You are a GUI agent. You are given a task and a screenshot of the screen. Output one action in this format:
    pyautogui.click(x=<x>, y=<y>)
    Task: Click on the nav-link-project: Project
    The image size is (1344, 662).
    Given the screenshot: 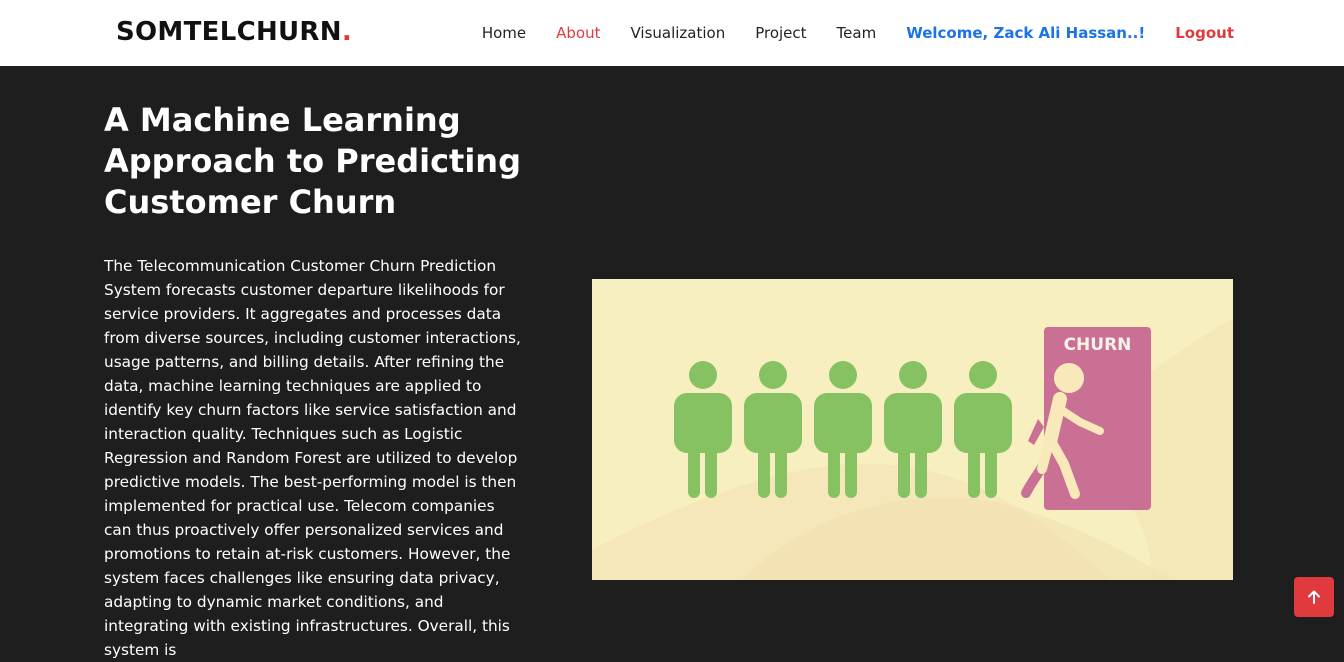 What is the action you would take?
    pyautogui.click(x=780, y=33)
    